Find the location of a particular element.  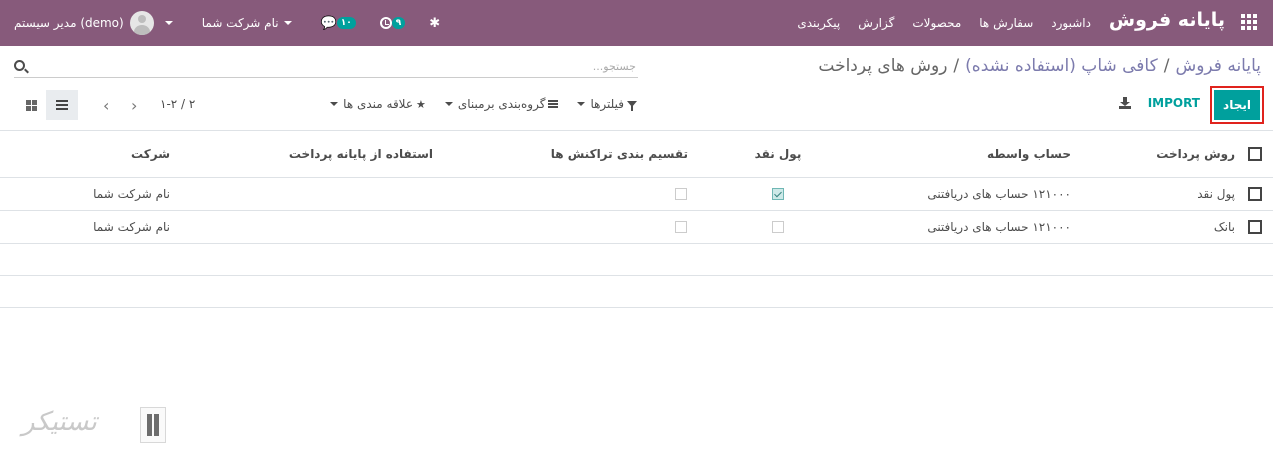

messaging-menu: 💬 ۱۰ is located at coordinates (338, 23).